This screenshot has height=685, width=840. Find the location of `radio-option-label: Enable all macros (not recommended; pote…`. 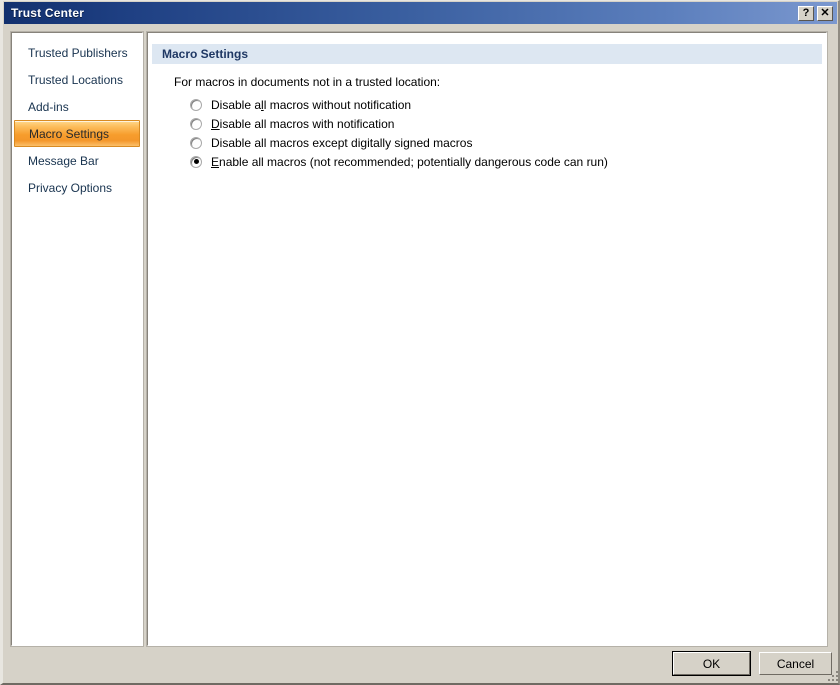

radio-option-label: Enable all macros (not recommended; pote… is located at coordinates (409, 161).